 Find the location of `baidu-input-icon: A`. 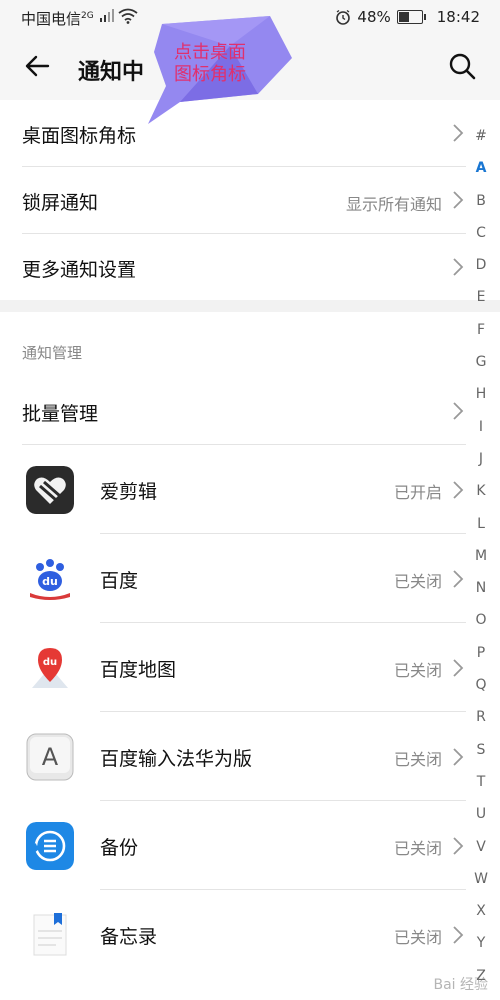

baidu-input-icon: A is located at coordinates (50, 757).